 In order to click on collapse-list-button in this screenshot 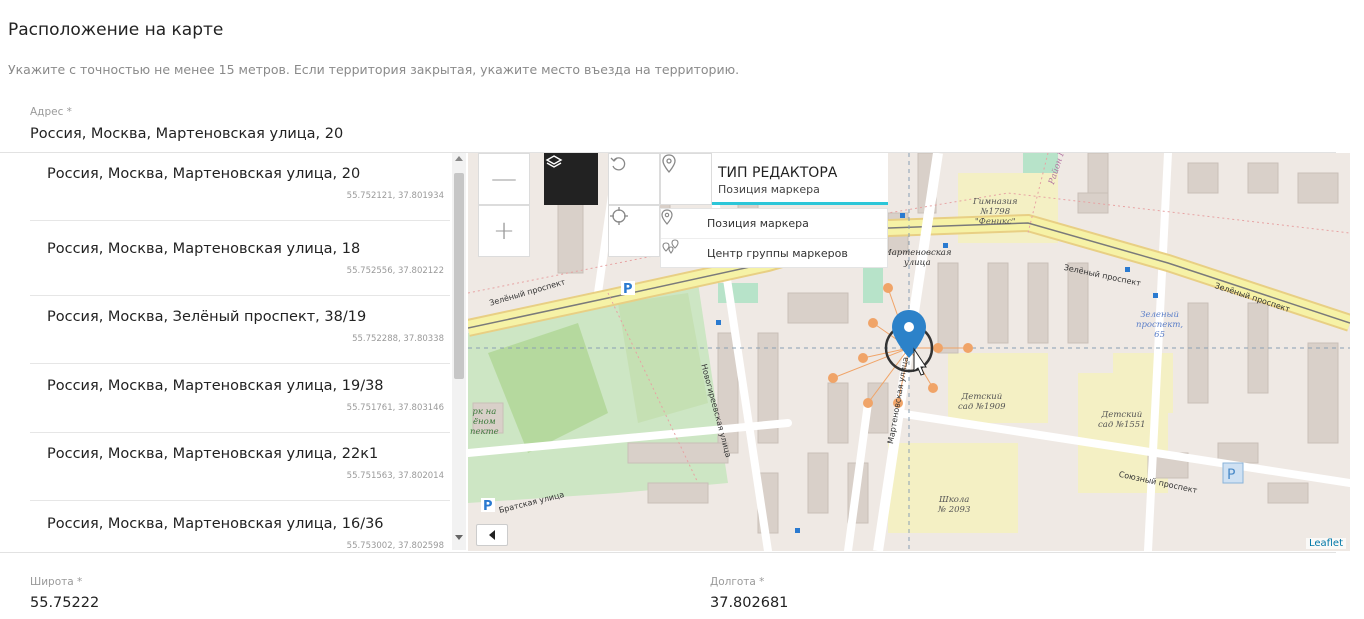, I will do `click(492, 535)`.